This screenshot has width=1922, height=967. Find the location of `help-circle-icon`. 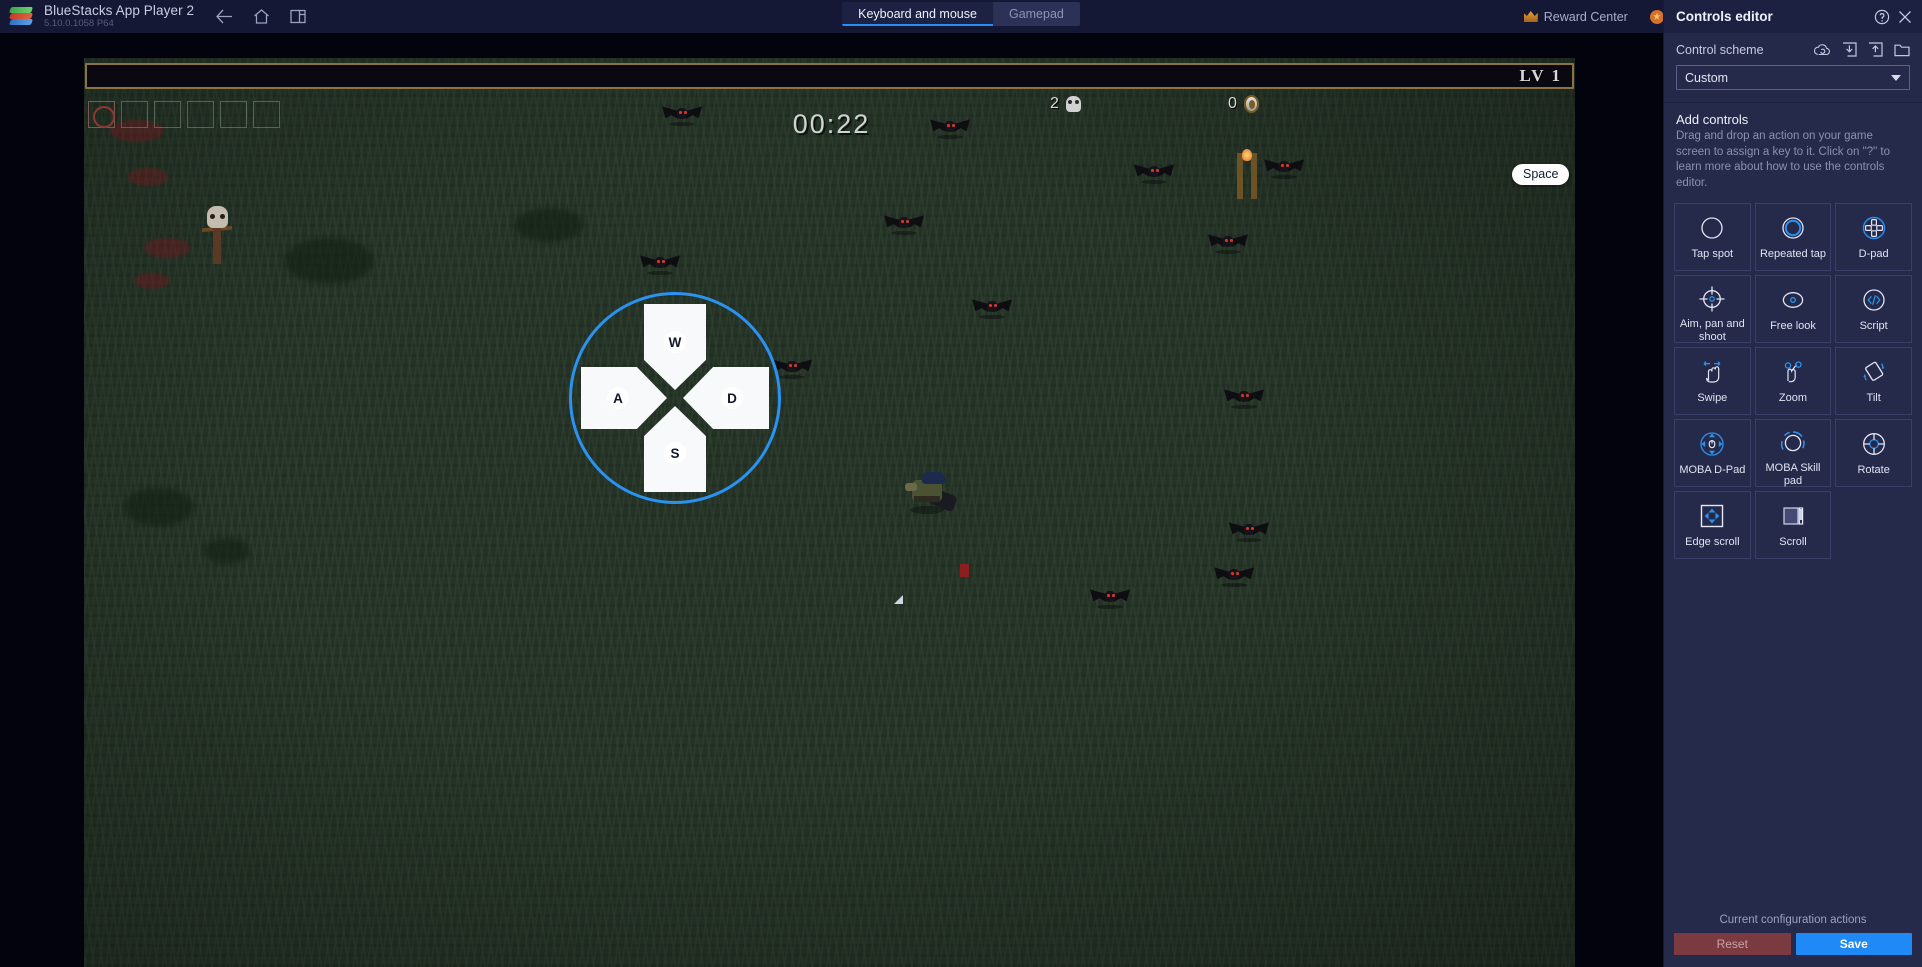

help-circle-icon is located at coordinates (1882, 17).